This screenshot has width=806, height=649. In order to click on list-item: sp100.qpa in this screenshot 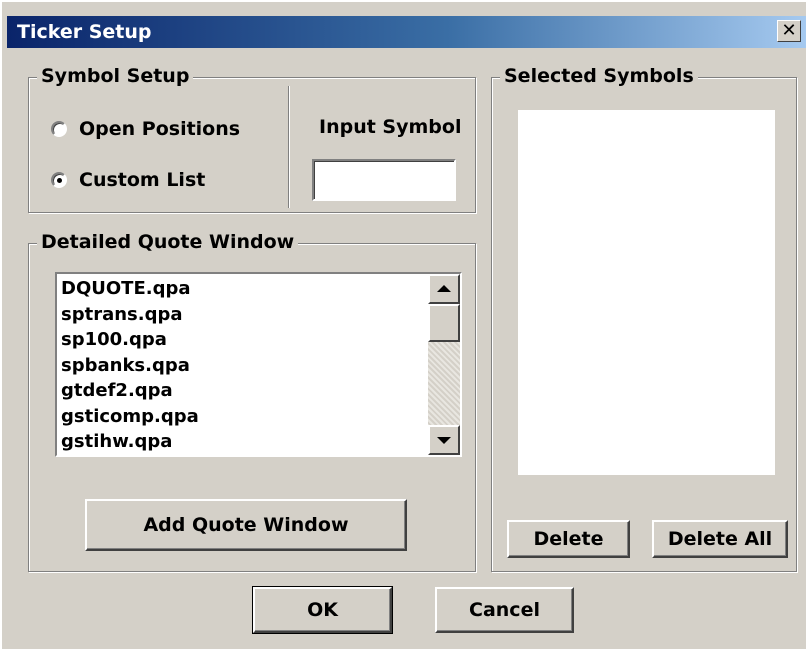, I will do `click(130, 340)`.